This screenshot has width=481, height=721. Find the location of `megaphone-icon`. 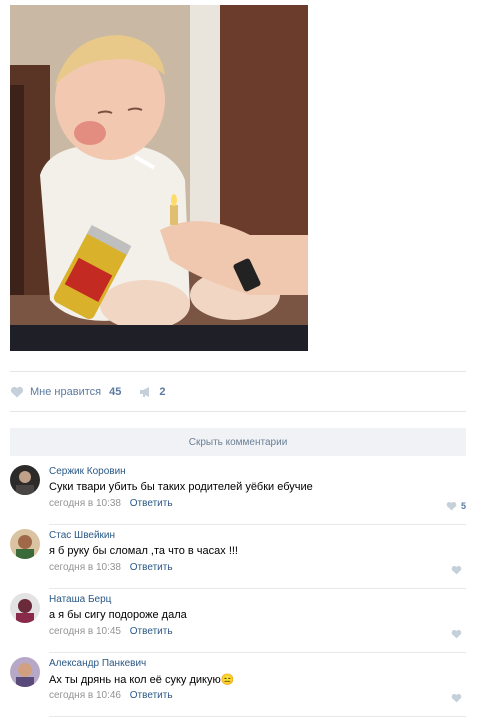

megaphone-icon is located at coordinates (145, 392).